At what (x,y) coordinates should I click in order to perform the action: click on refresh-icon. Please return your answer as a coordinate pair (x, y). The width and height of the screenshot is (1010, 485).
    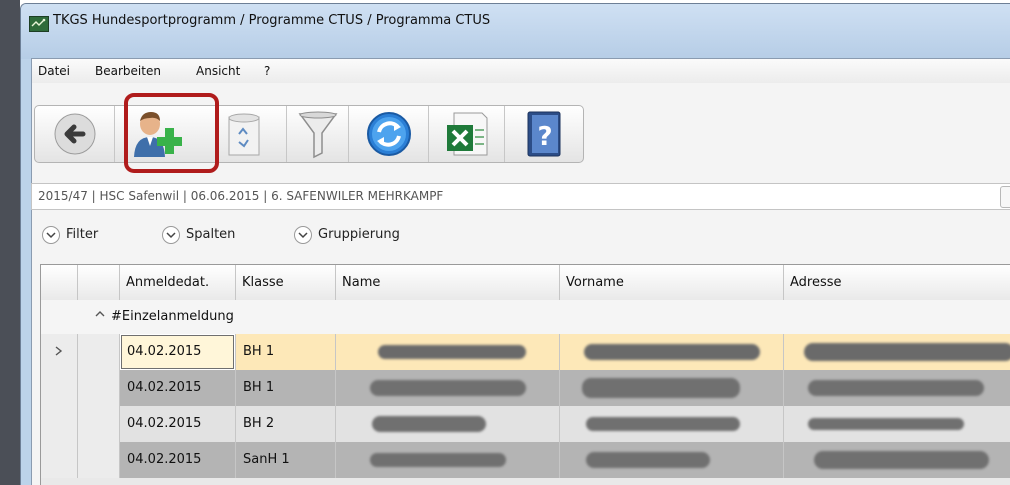
    Looking at the image, I should click on (388, 134).